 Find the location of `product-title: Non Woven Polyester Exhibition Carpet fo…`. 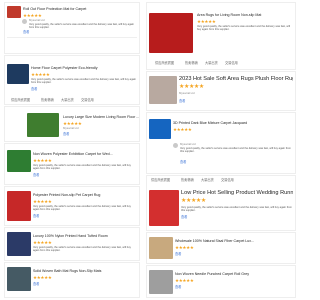

product-title: Non Woven Polyester Exhibition Carpet fo… is located at coordinates (85, 154).